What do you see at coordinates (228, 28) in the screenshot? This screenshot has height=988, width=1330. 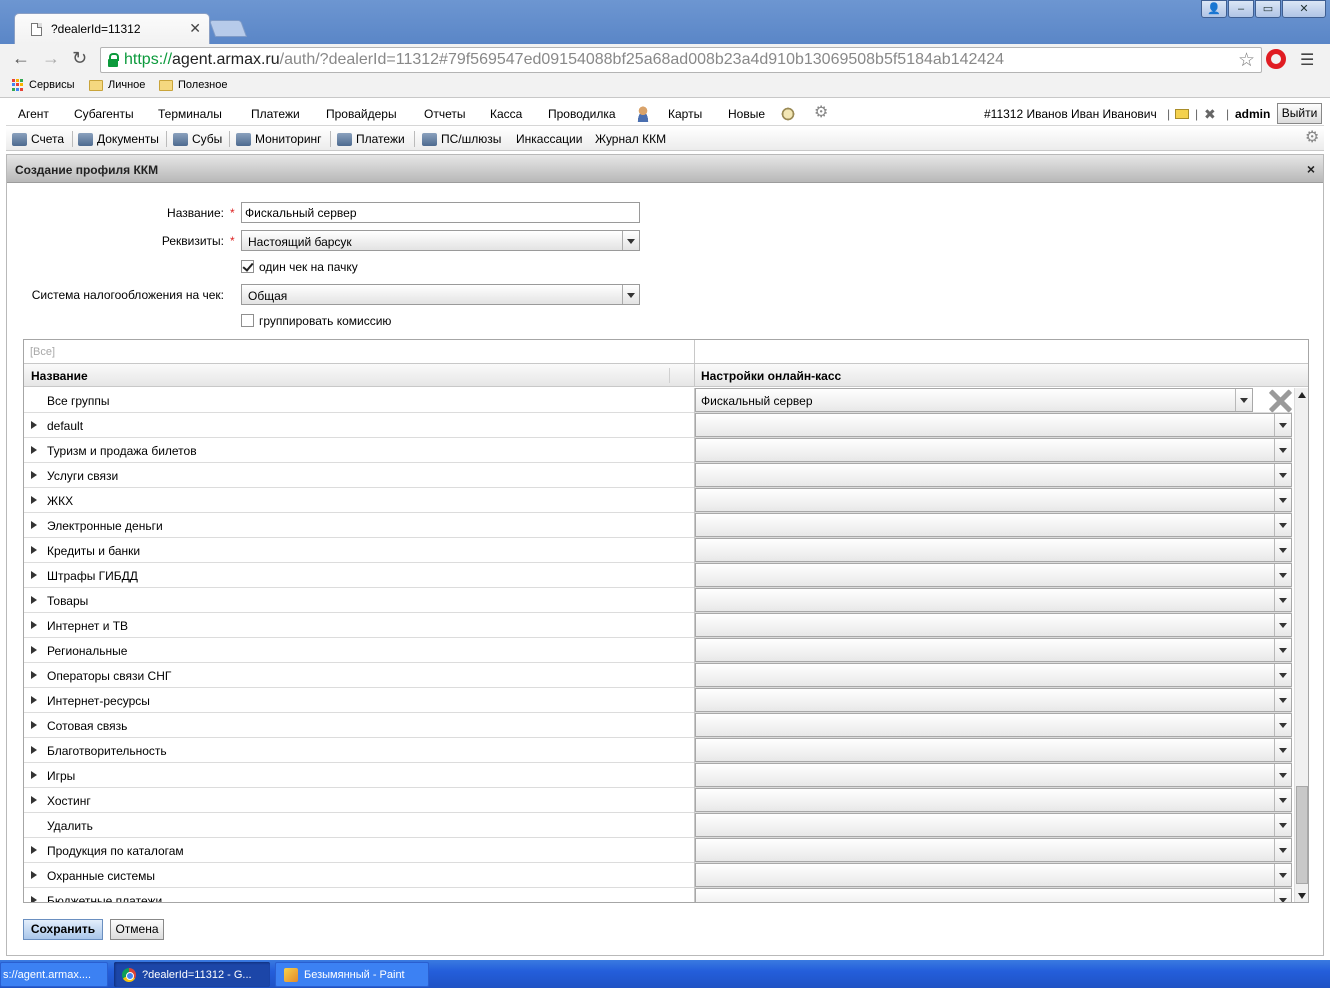 I see `new-tab-button` at bounding box center [228, 28].